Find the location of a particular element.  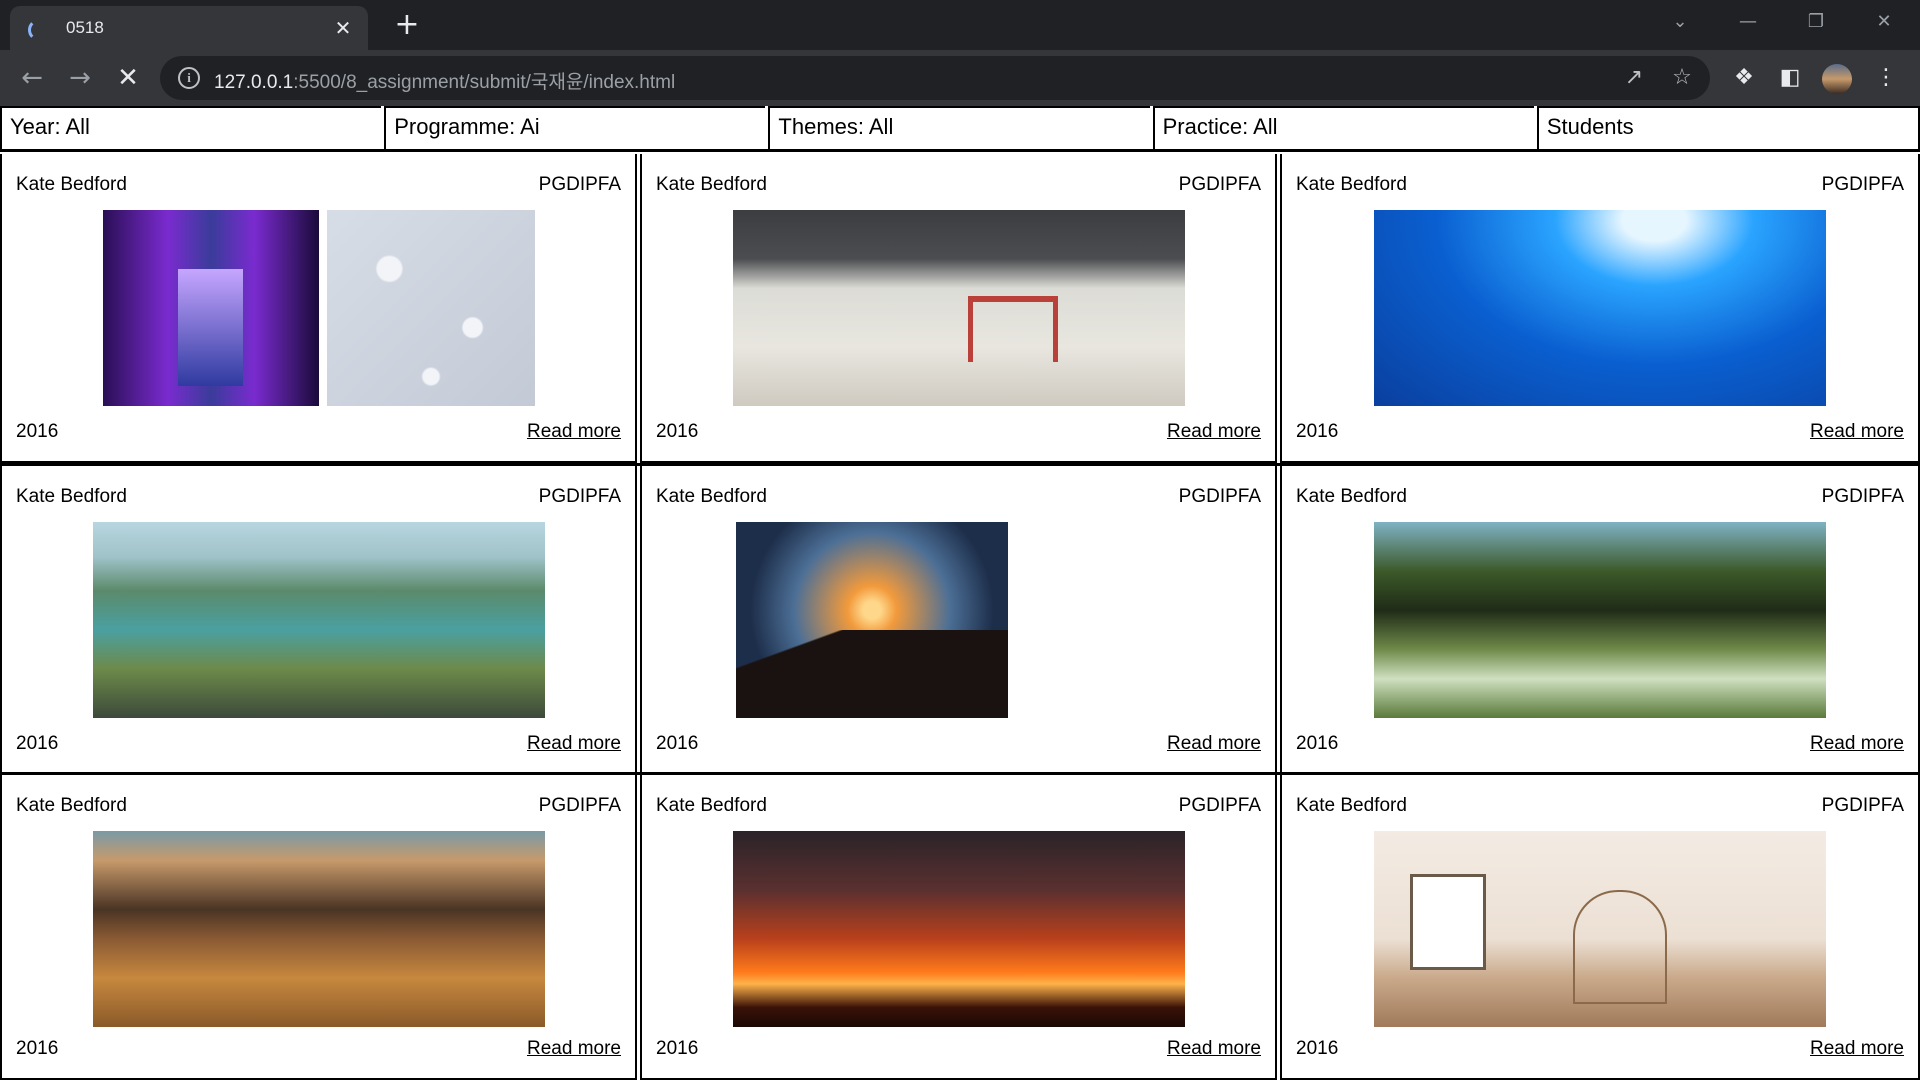

restore-icon: ❐ is located at coordinates (1816, 22).